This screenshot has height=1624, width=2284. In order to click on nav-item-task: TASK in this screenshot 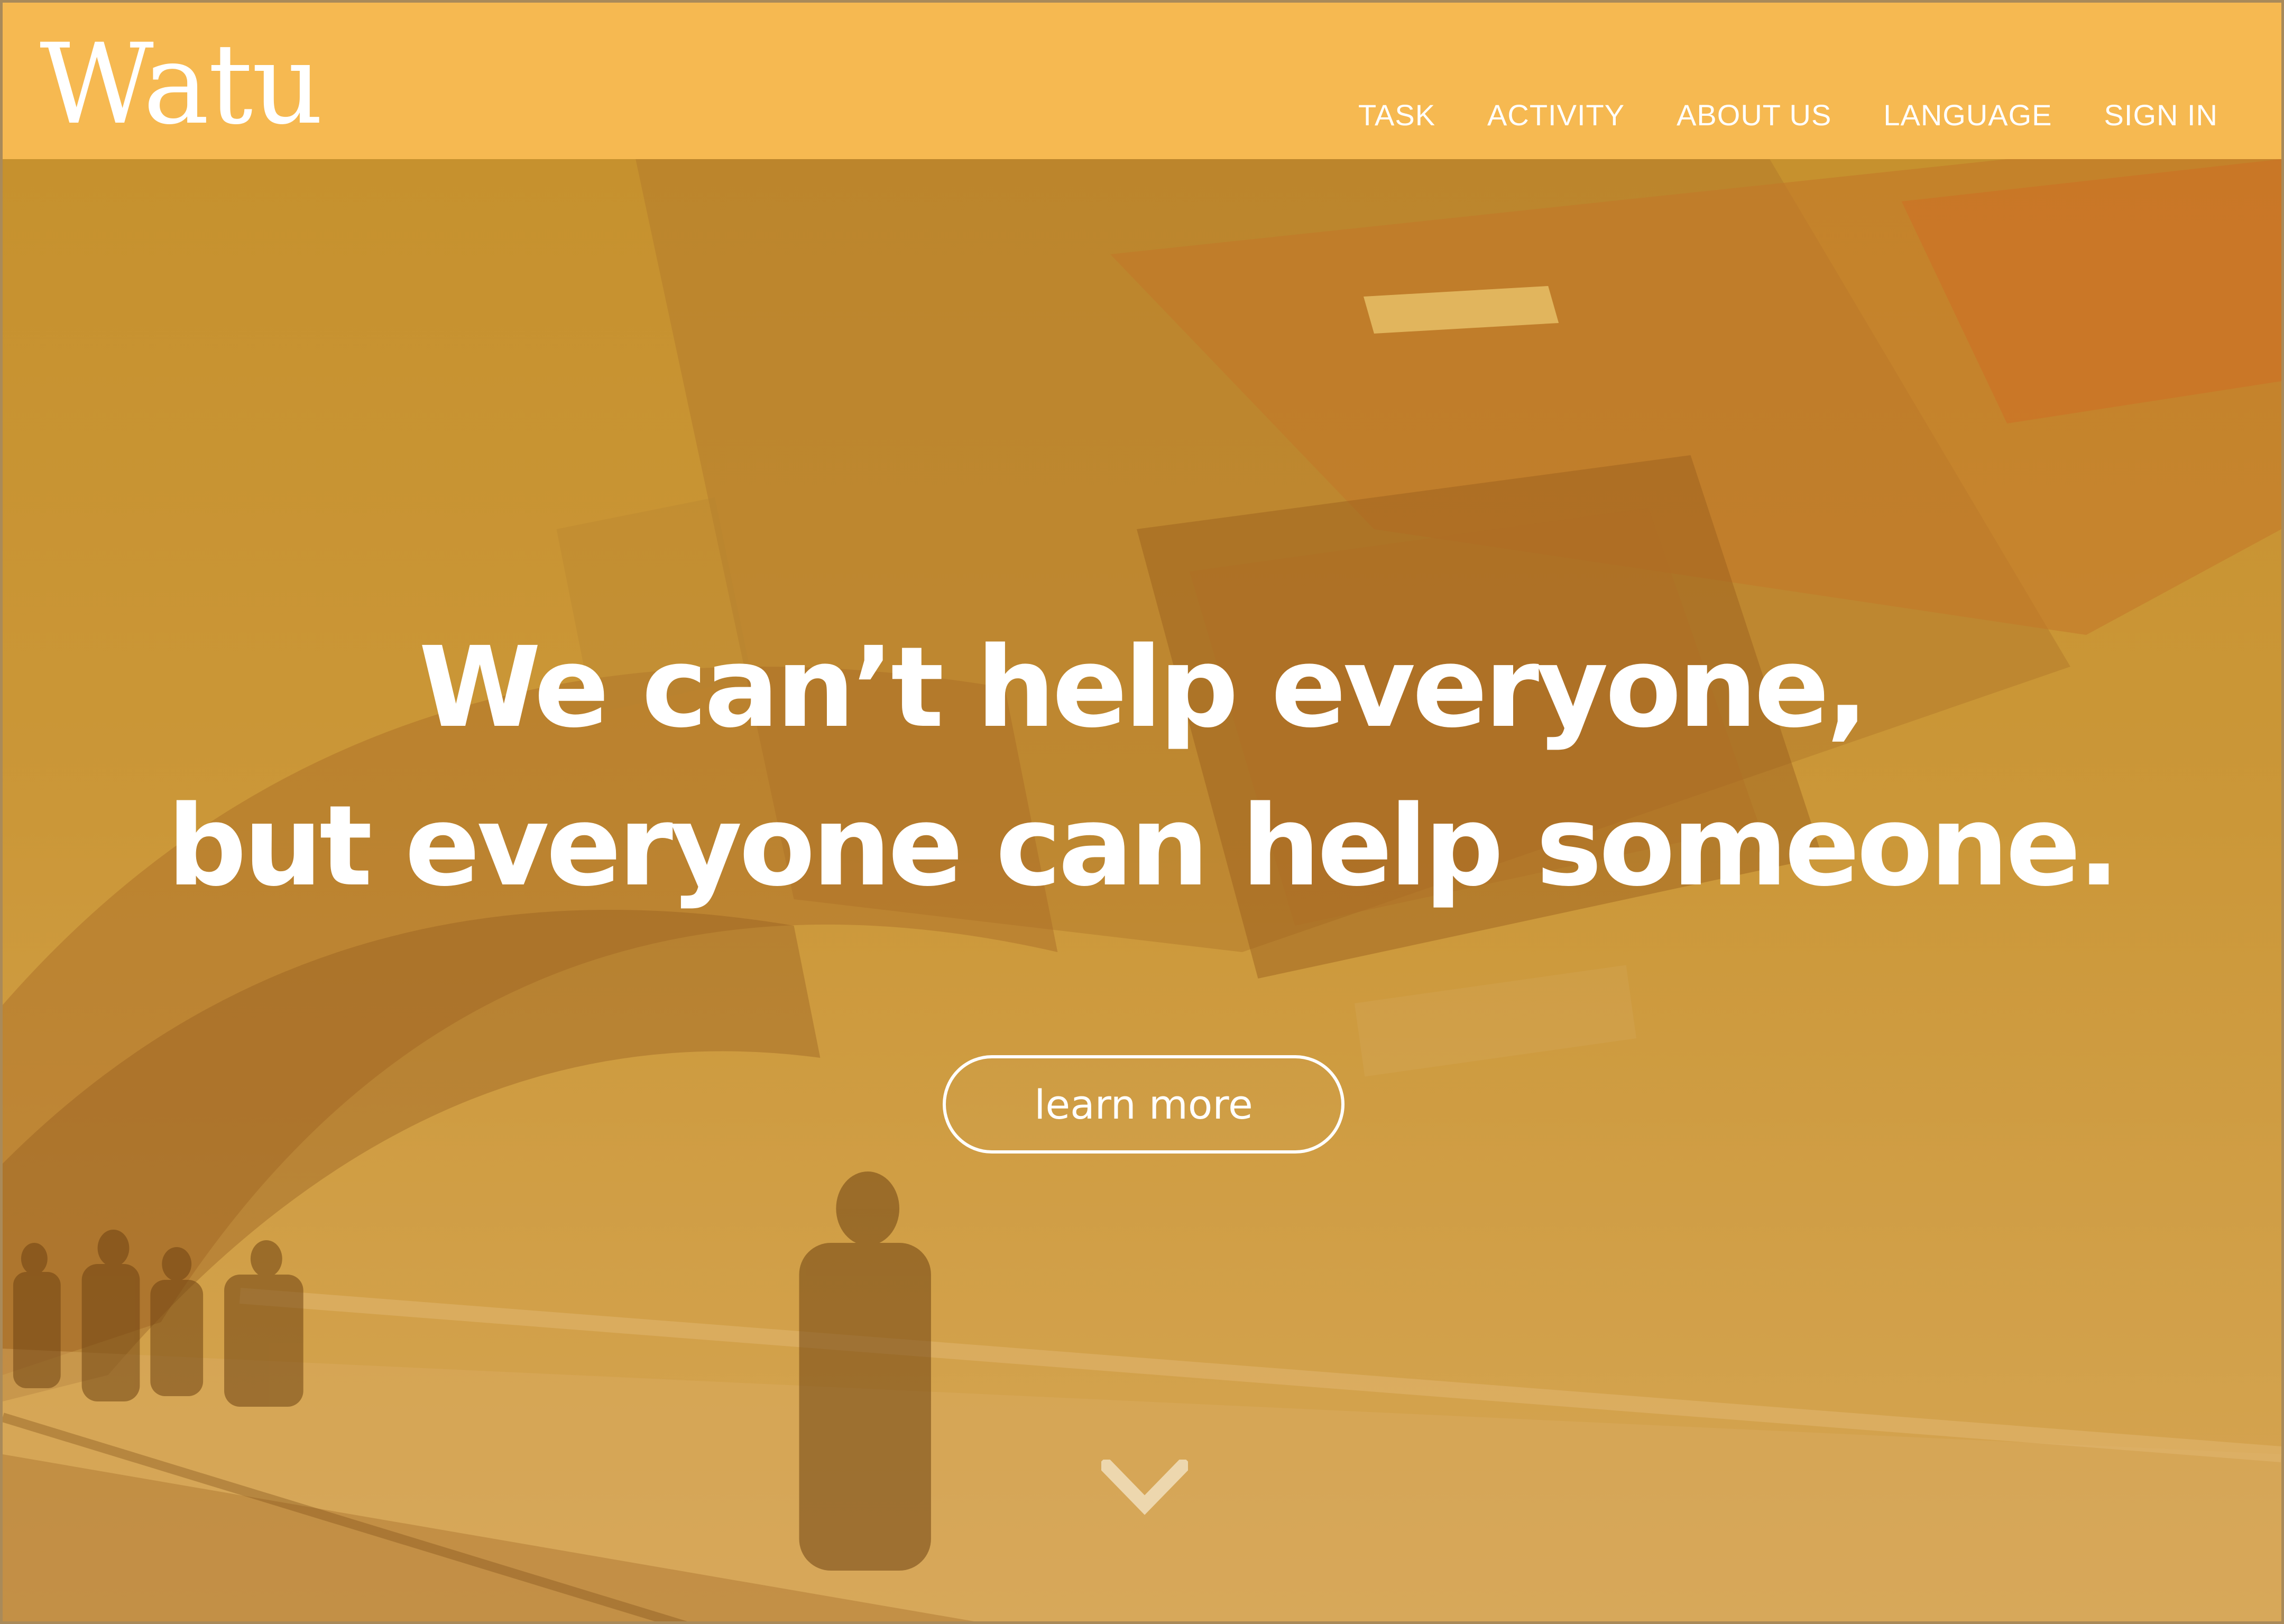, I will do `click(1396, 115)`.